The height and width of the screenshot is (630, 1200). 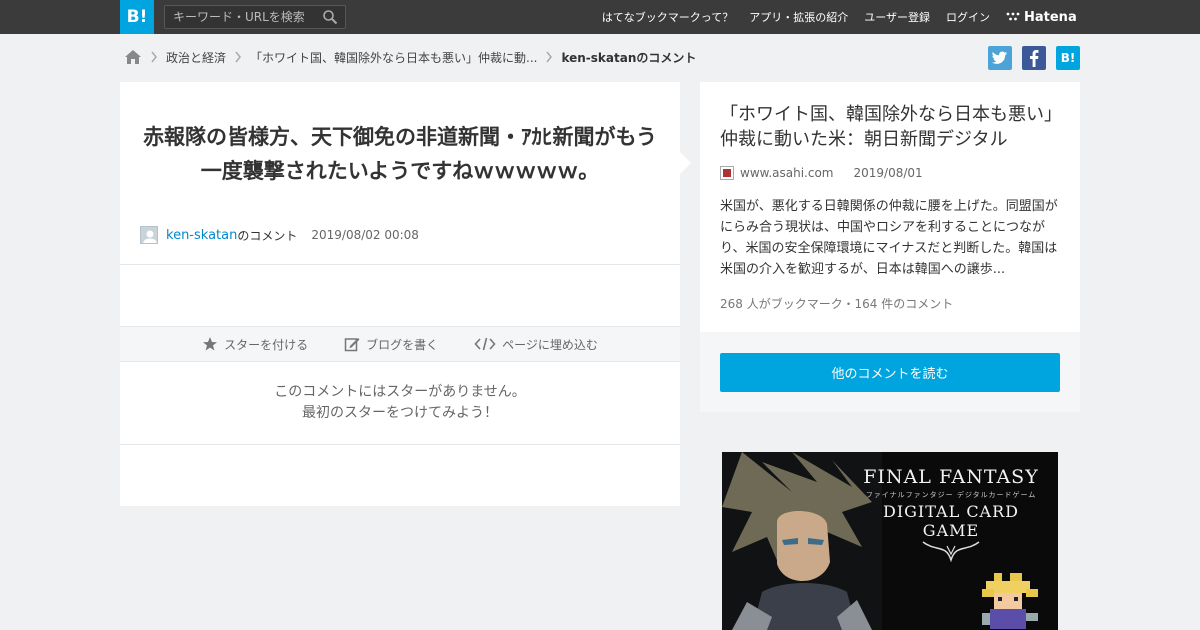 I want to click on read-comments-area: 他のコメントを読む, so click(x=890, y=372).